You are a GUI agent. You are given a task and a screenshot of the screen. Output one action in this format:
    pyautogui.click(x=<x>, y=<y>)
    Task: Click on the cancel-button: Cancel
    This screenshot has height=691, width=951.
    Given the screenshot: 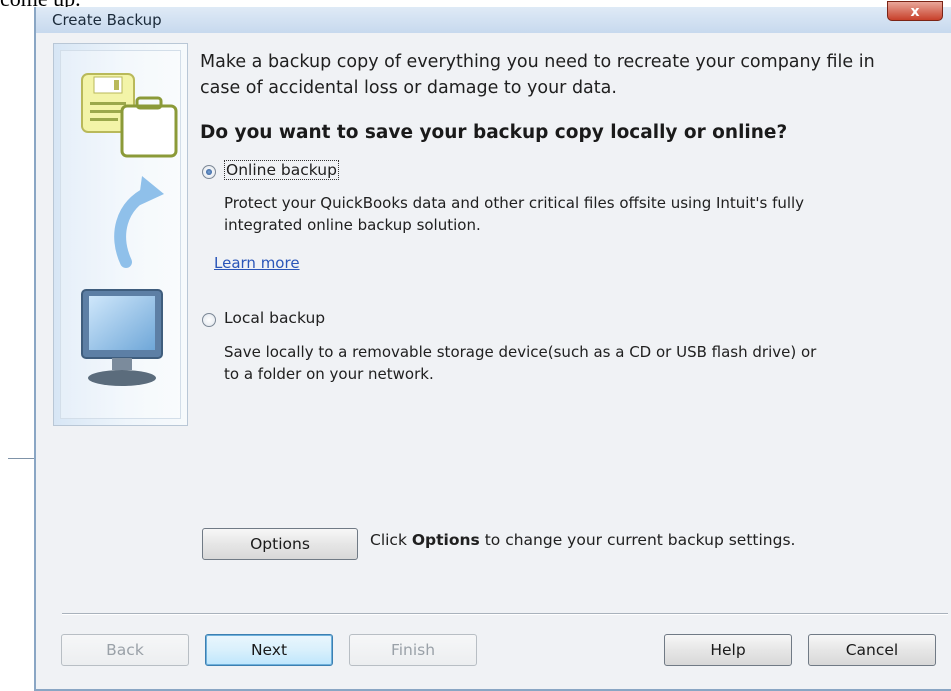 What is the action you would take?
    pyautogui.click(x=872, y=650)
    